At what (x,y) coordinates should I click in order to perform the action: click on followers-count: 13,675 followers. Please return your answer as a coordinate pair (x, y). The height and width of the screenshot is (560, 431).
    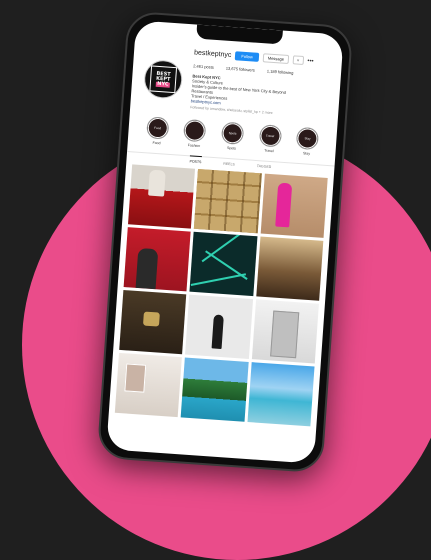
    Looking at the image, I should click on (240, 69).